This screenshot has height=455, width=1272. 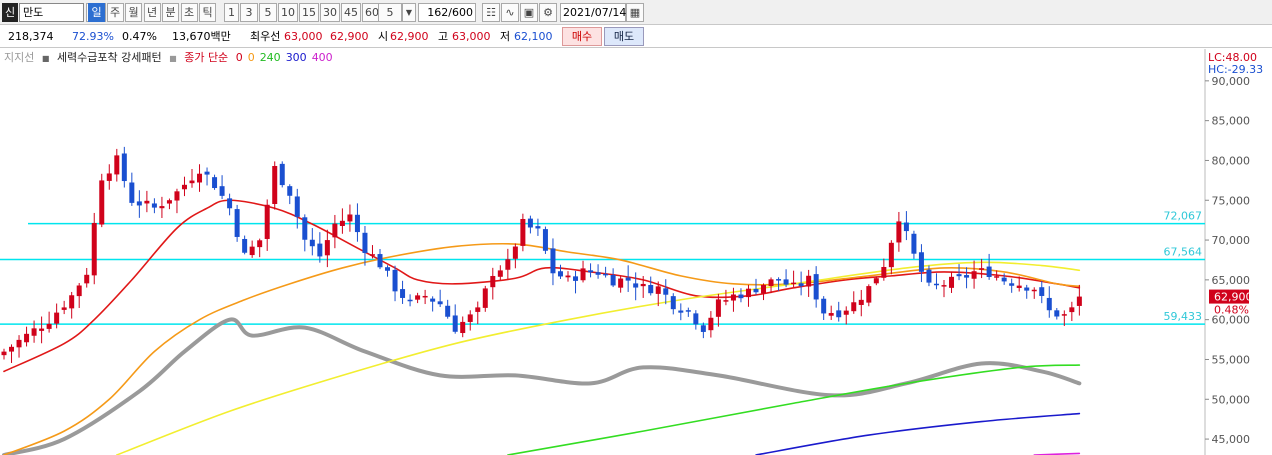 What do you see at coordinates (207, 12) in the screenshot?
I see `period-tab-6: 틱` at bounding box center [207, 12].